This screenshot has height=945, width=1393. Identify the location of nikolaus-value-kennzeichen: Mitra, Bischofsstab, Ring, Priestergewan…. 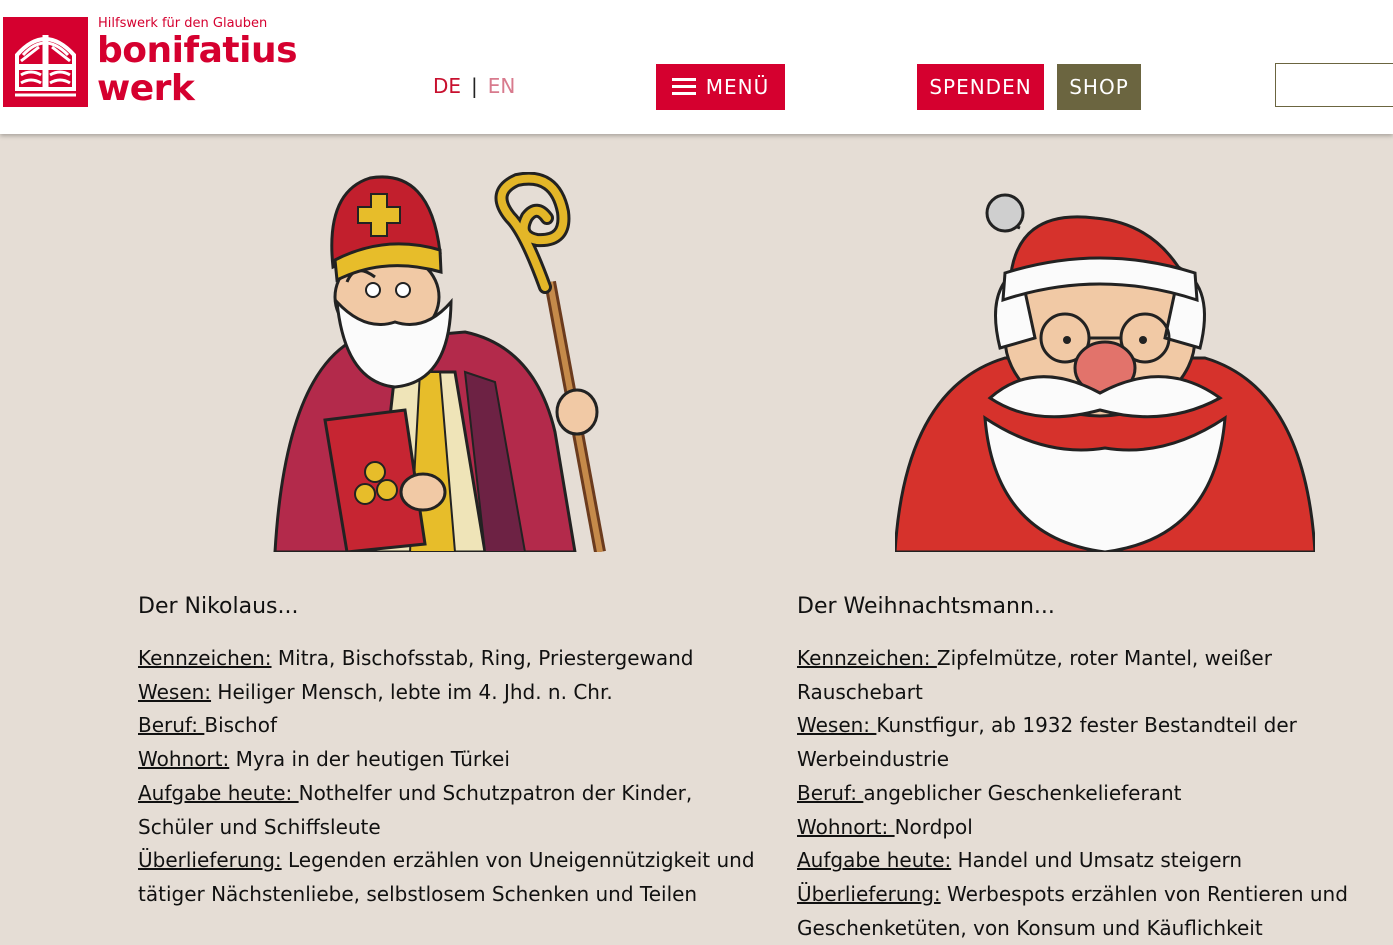
(482, 658).